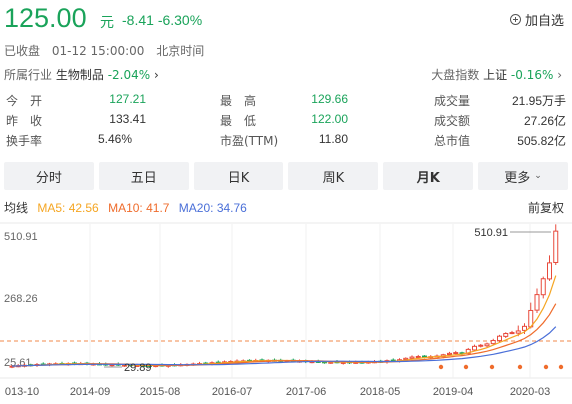 This screenshot has width=572, height=404. I want to click on chart-period-tabs: 分时 五日 日K 周K 月K 更多 ⌄, so click(286, 176).